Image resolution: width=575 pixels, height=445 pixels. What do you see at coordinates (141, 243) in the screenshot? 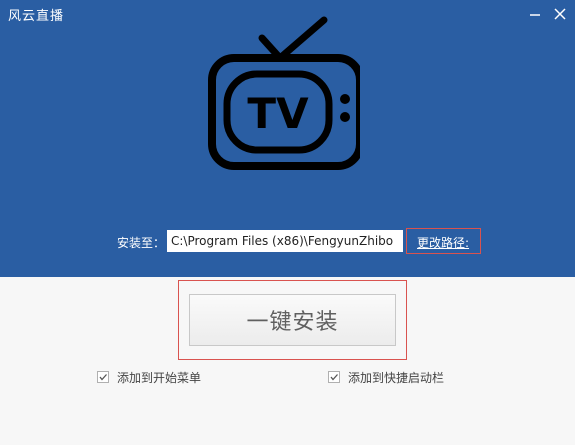
I see `install-to-label: 安装至：` at bounding box center [141, 243].